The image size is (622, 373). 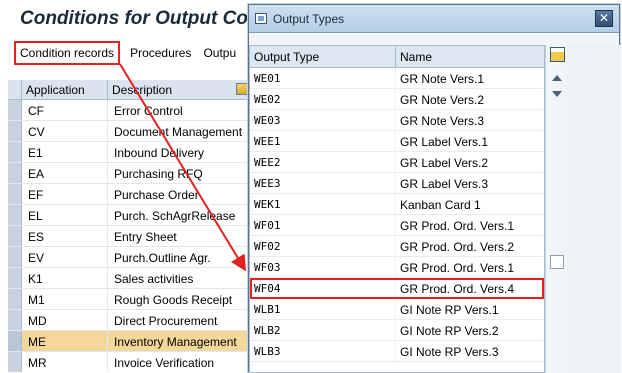 I want to click on table-row: EL Purch. SchAgrRelease, so click(x=128, y=215).